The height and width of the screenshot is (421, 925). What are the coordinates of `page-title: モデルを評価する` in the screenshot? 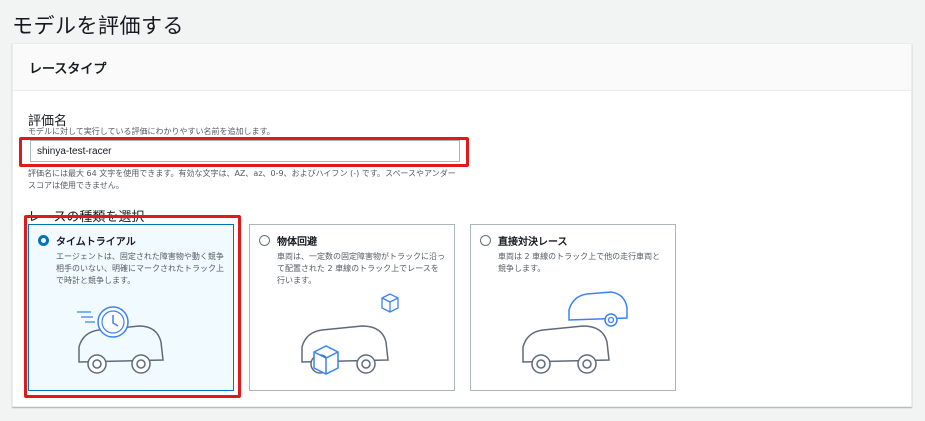 It's located at (98, 26).